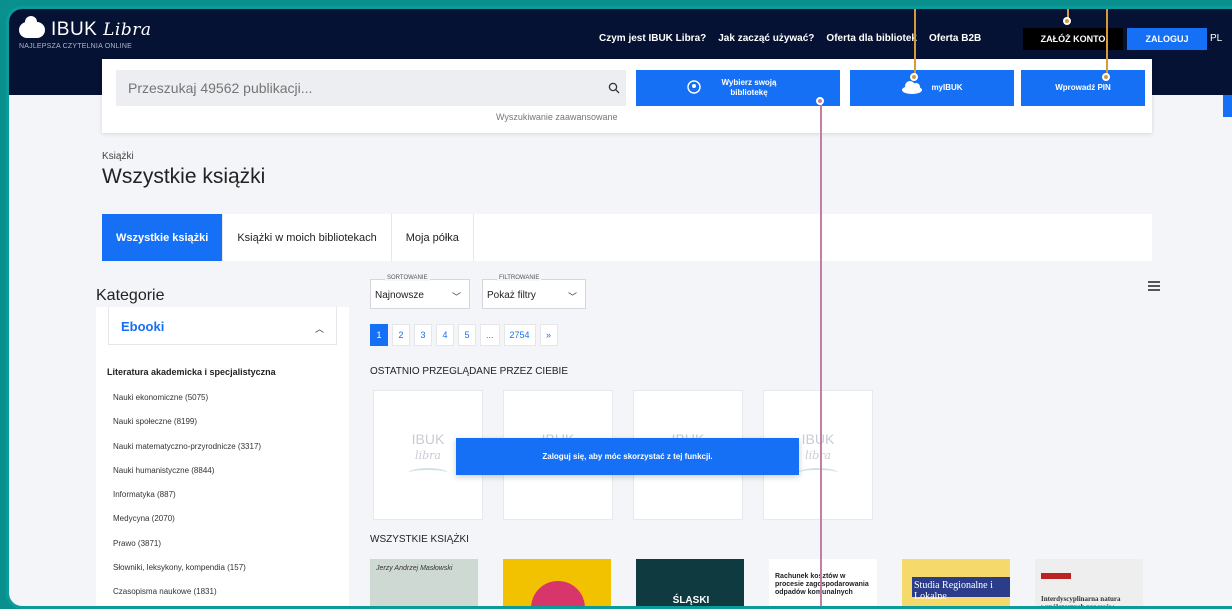 The height and width of the screenshot is (609, 1232). I want to click on filter-select: FILTROWANIE Pokaż filtry ﹀, so click(534, 292).